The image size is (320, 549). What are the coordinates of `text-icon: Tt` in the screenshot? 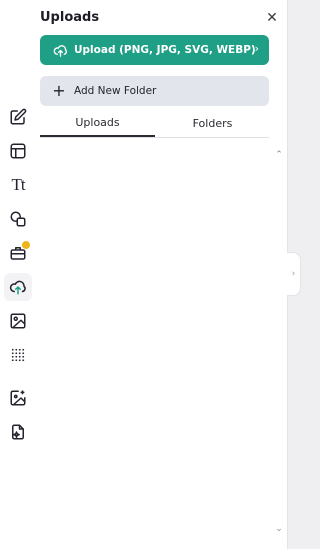 It's located at (18, 185).